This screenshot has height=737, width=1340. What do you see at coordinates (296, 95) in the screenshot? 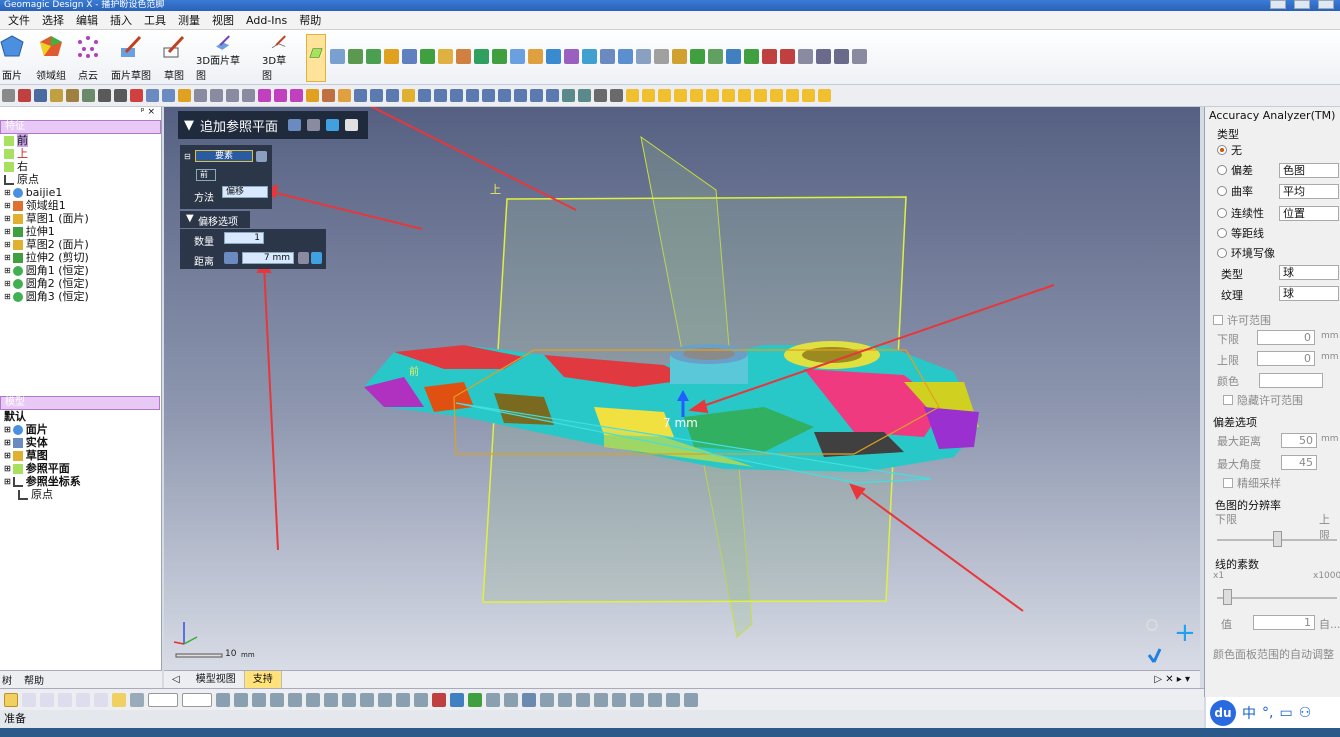
I see `select-face-icon` at bounding box center [296, 95].